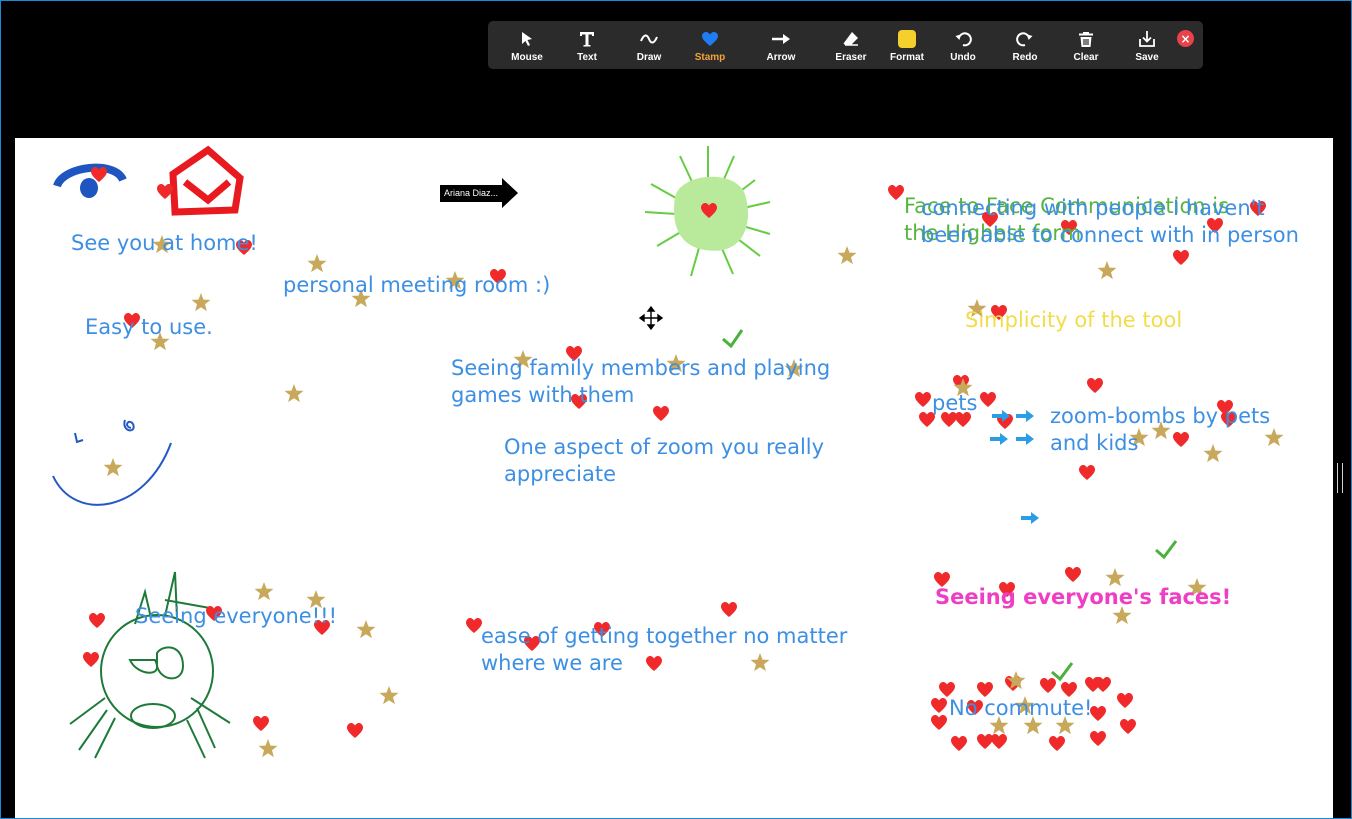  I want to click on tool-label: Mouse, so click(527, 57).